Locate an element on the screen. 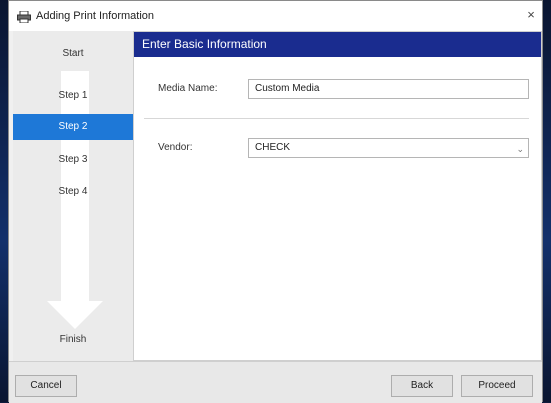 This screenshot has height=403, width=551. step-start: Start is located at coordinates (73, 53).